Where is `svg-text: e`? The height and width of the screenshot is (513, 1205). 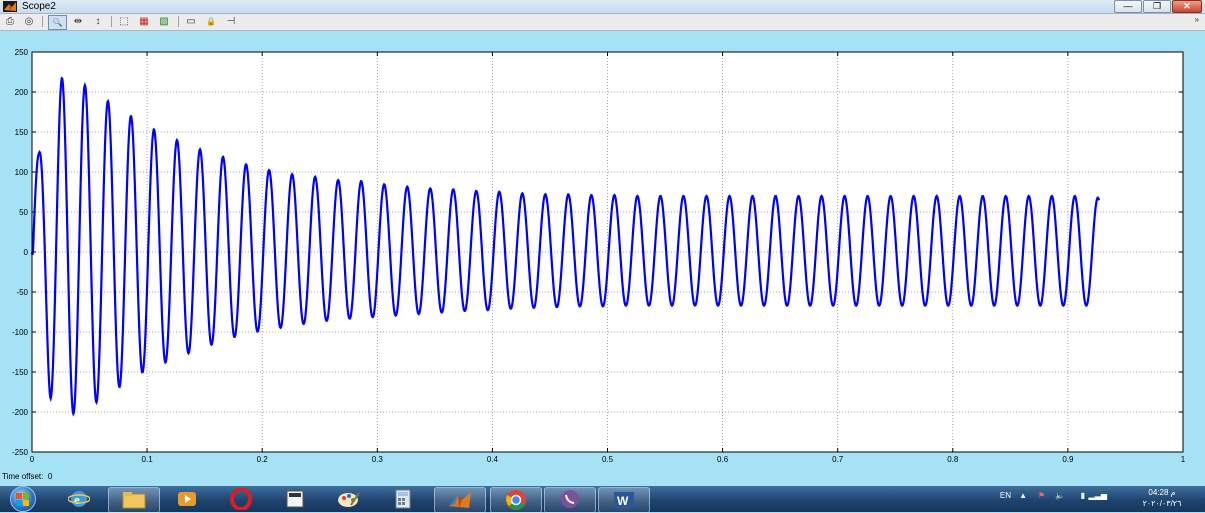 svg-text: e is located at coordinates (77, 499).